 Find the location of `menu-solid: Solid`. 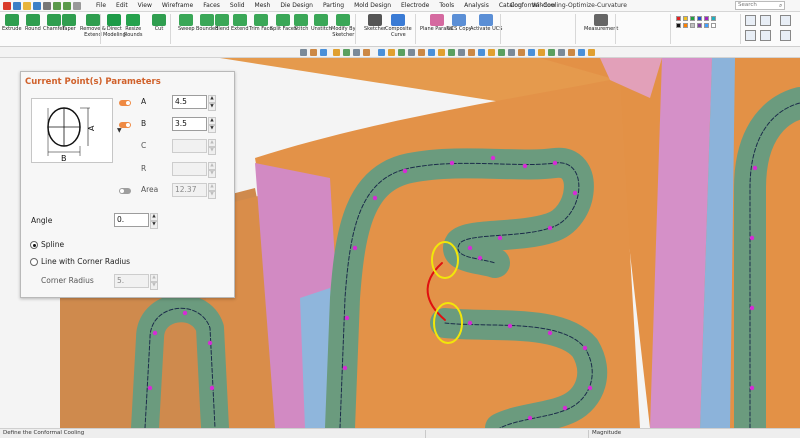

menu-solid: Solid is located at coordinates (237, 5).